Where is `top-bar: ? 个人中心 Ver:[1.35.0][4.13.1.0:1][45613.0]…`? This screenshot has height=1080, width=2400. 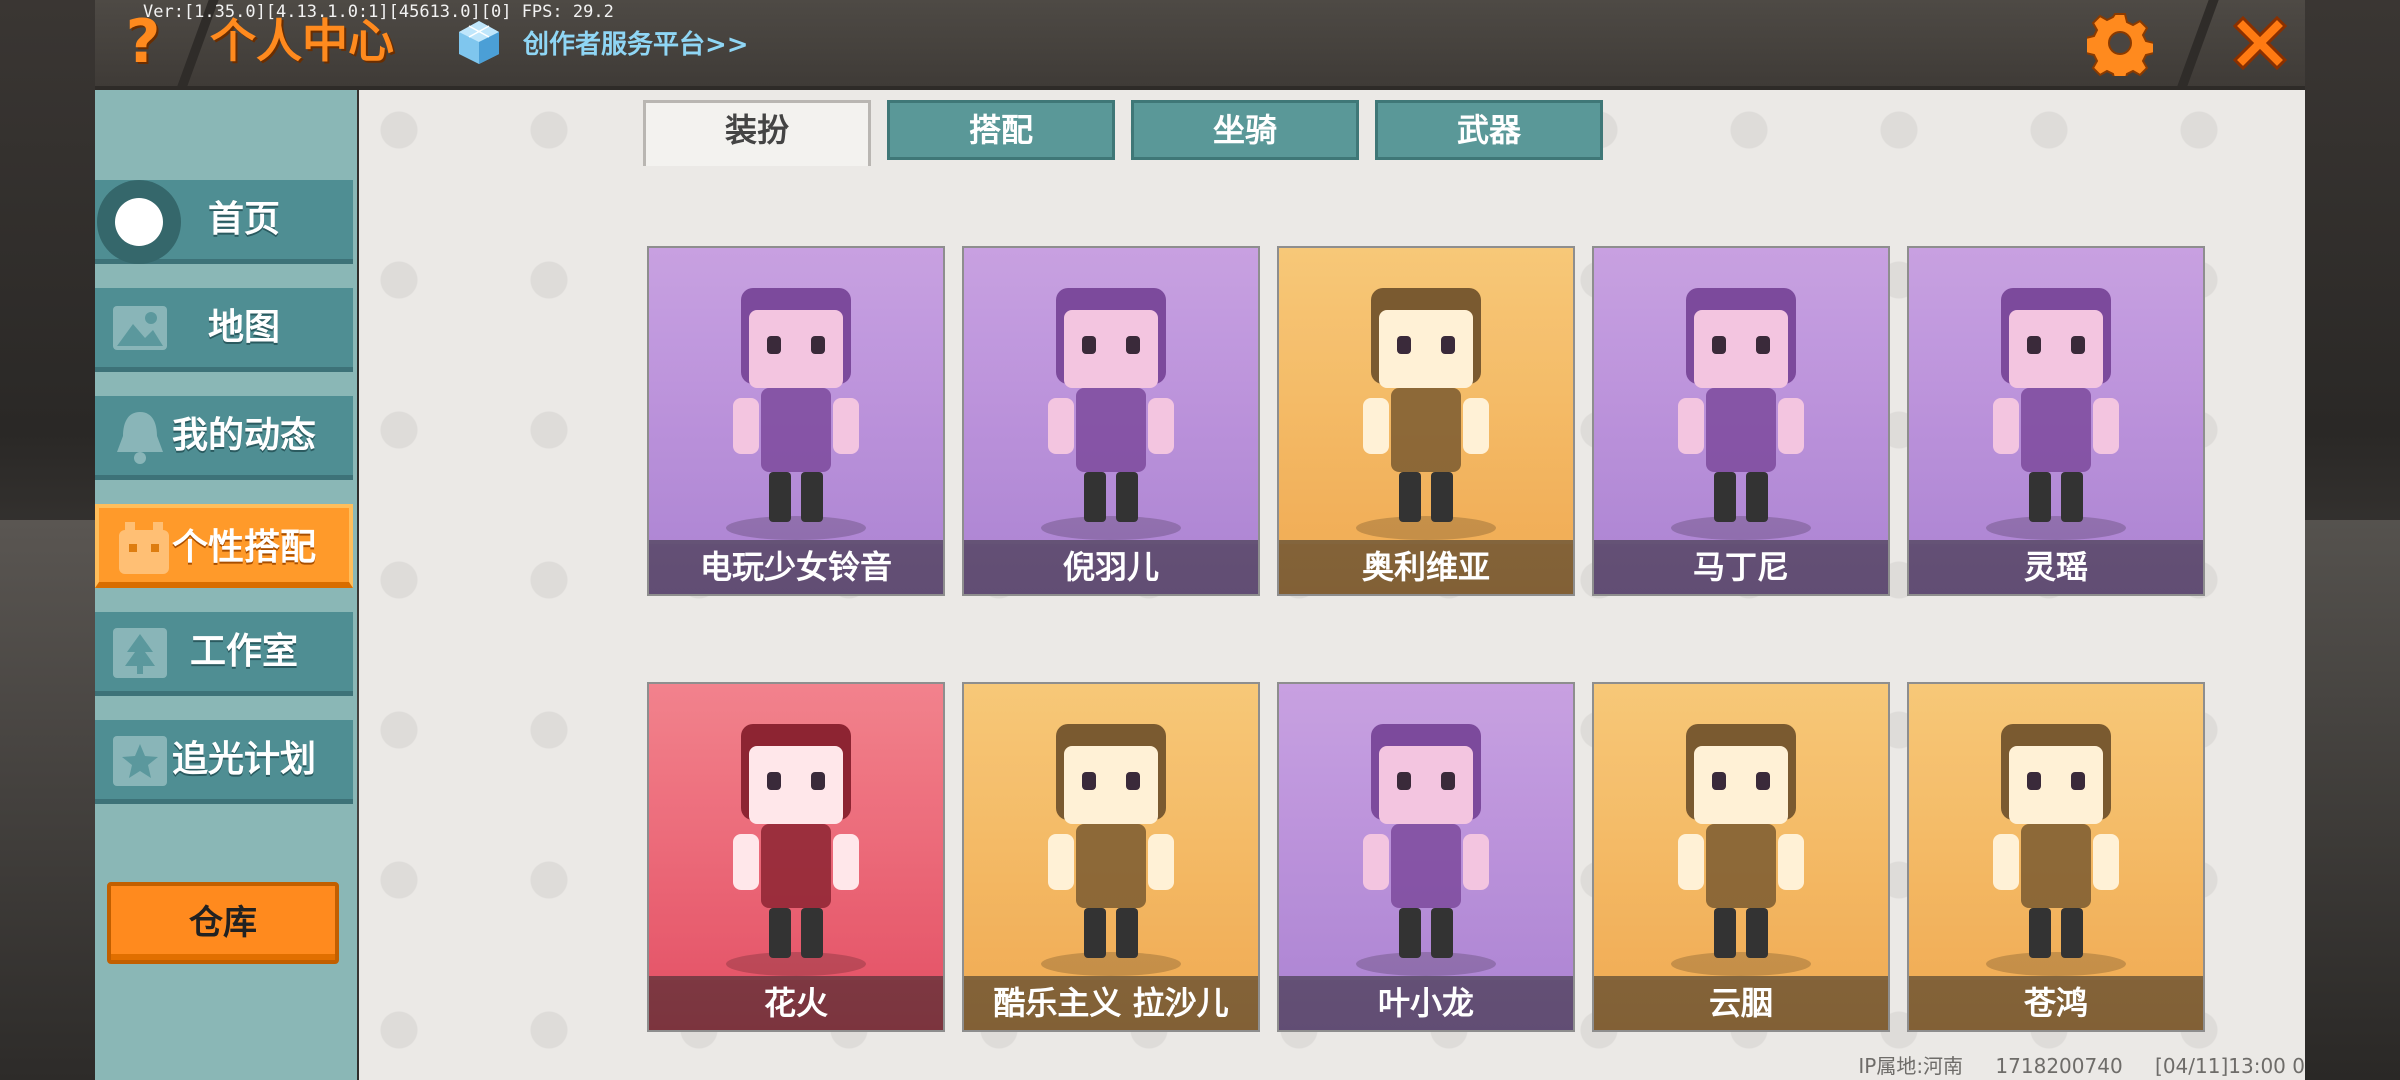
top-bar: ? 个人中心 Ver:[1.35.0][4.13.1.0:1][45613.0]… is located at coordinates (1200, 45).